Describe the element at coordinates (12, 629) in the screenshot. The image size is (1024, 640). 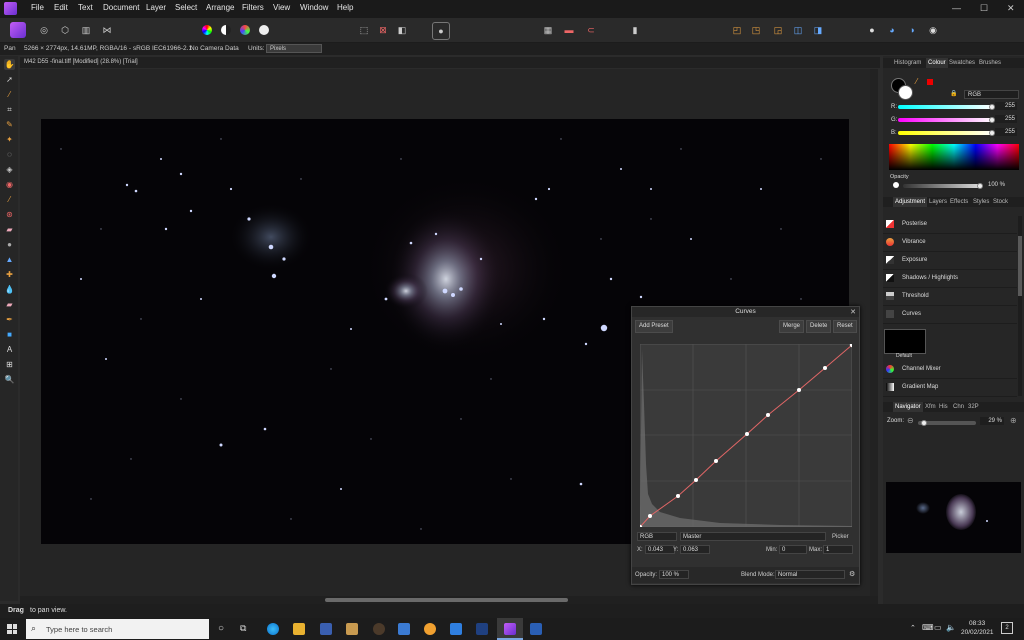
I see `windows-start-icon` at that location.